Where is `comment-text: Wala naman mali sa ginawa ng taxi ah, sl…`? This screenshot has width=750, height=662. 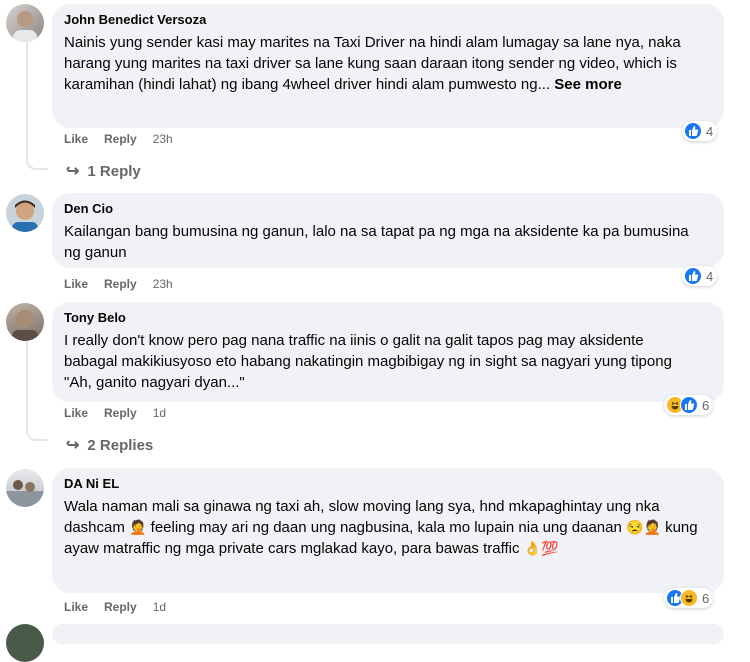
comment-text: Wala naman mali sa ginawa ng taxi ah, sl… is located at coordinates (384, 527).